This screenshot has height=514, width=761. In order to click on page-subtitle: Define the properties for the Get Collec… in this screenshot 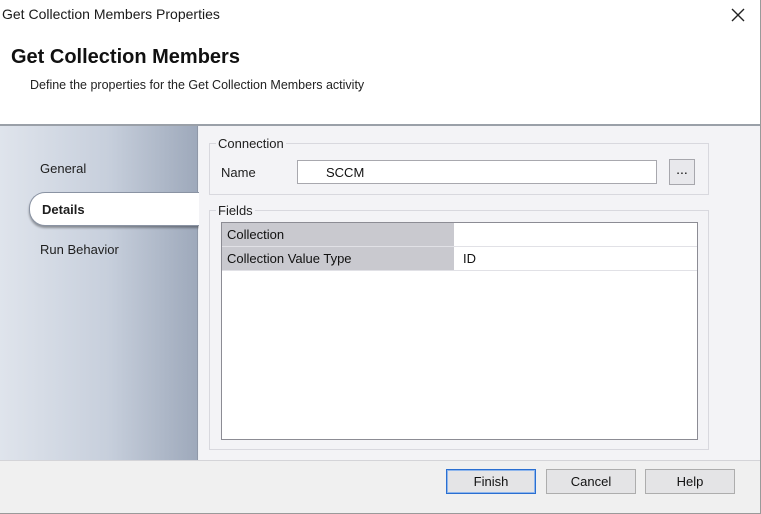, I will do `click(197, 85)`.